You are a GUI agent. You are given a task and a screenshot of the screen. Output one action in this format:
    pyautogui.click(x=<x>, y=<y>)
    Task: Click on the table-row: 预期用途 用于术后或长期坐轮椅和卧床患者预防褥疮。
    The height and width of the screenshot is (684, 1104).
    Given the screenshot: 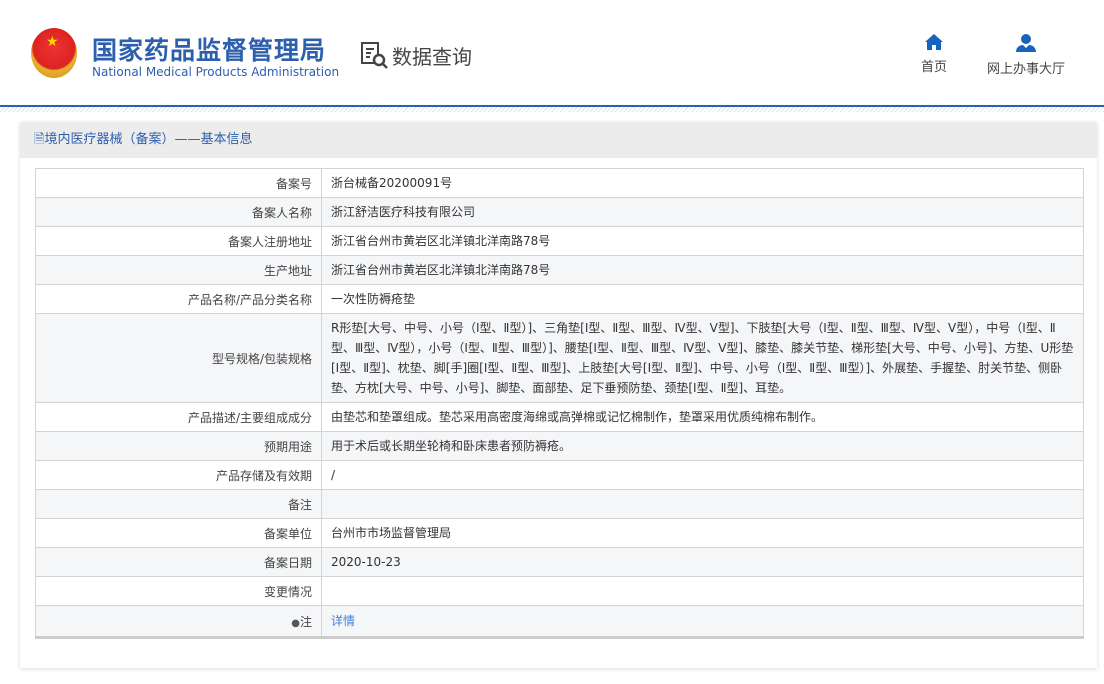 What is the action you would take?
    pyautogui.click(x=559, y=446)
    